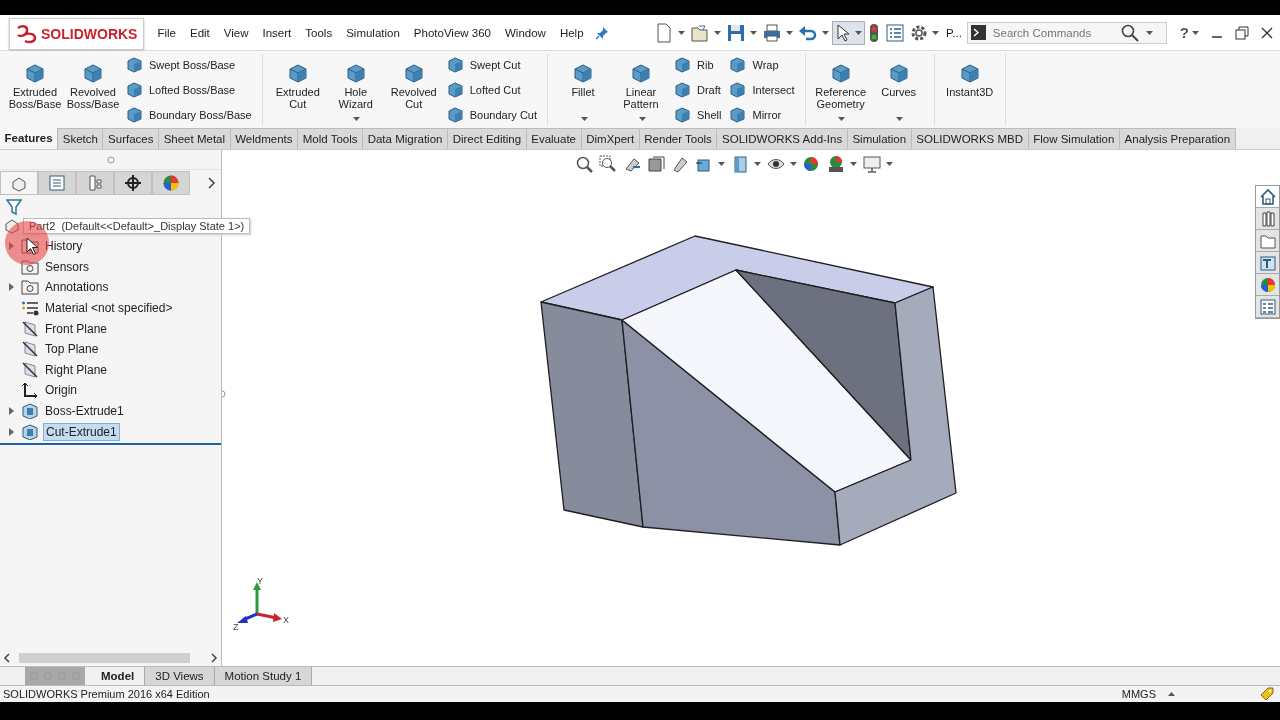  Describe the element at coordinates (297, 89) in the screenshot. I see `ribbon-button: Extruded Cut` at that location.